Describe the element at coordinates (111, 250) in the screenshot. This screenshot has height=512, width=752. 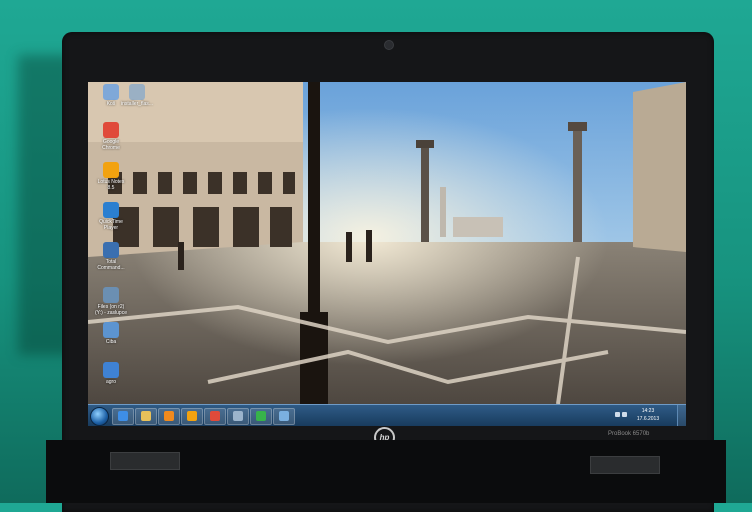
I see `total-commander-icon` at that location.